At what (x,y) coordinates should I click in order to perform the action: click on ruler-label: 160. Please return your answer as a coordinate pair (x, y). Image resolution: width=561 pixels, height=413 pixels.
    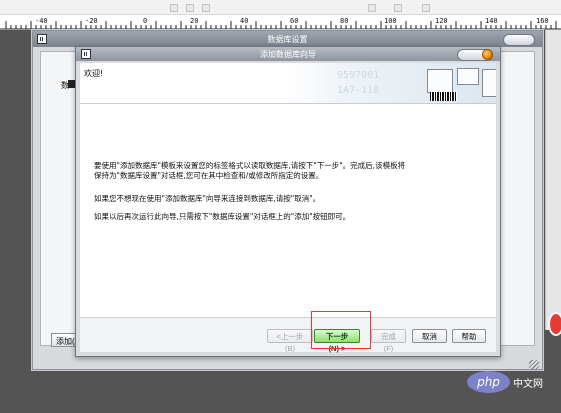
    Looking at the image, I should click on (542, 21).